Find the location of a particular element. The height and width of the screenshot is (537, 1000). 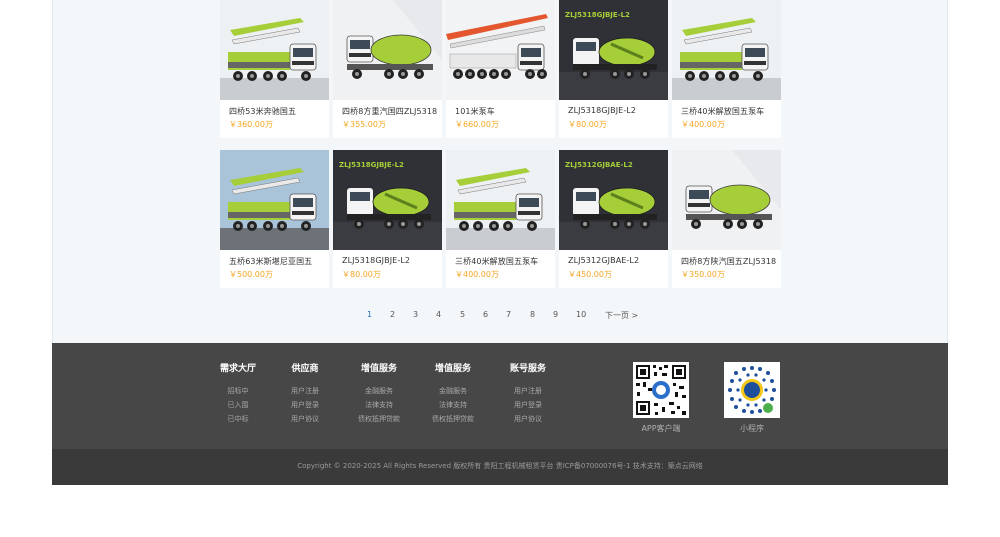

footer-column: 供应商 用户注册 用户登录 用户协议 is located at coordinates (305, 393).